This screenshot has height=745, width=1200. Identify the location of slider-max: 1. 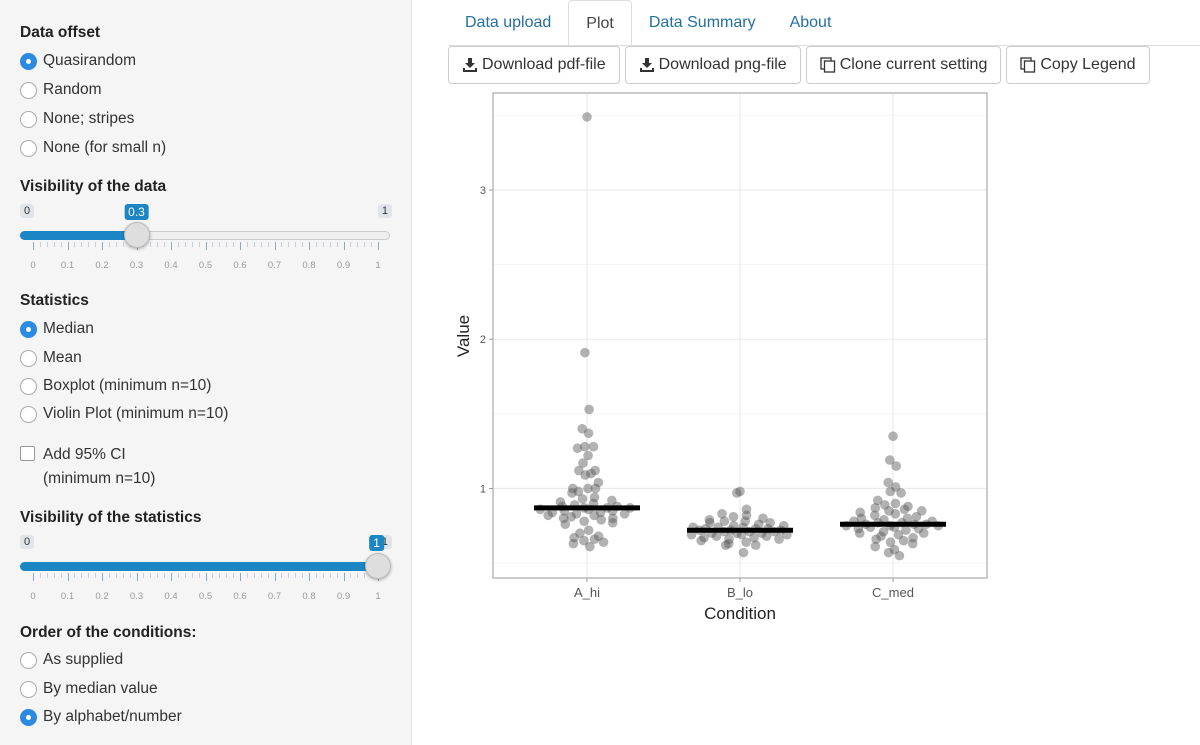
(384, 211).